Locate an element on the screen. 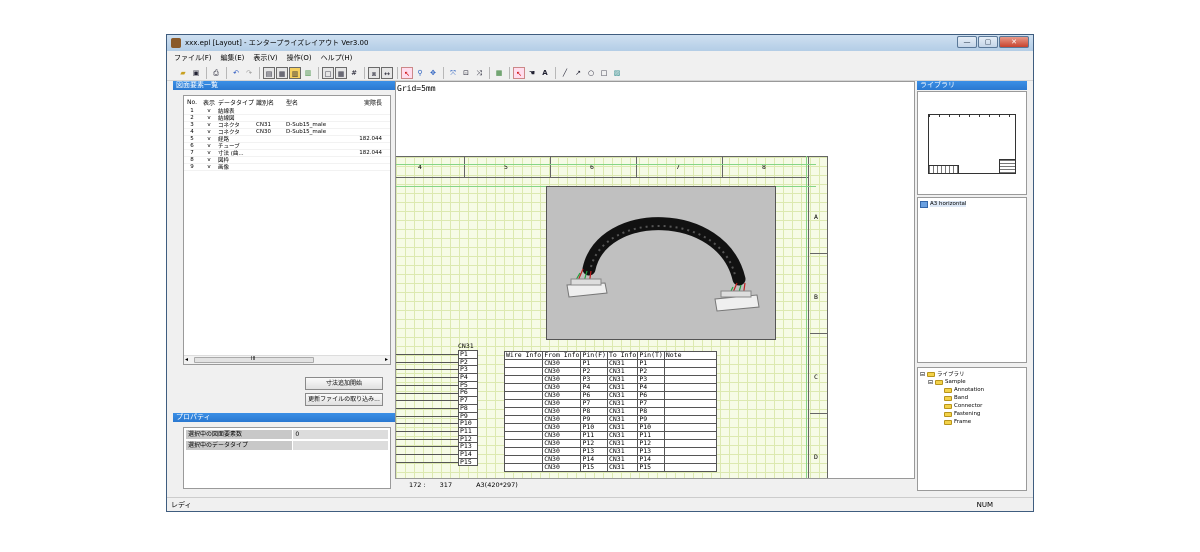  minimize-button: — is located at coordinates (967, 42).